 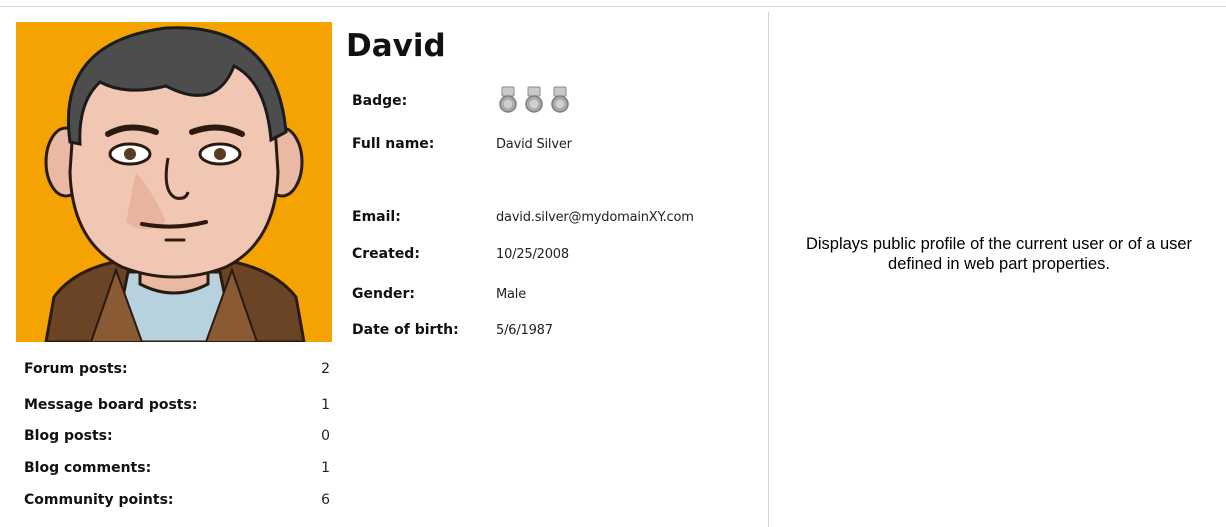 I want to click on stat-label: Forum posts:, so click(x=76, y=369).